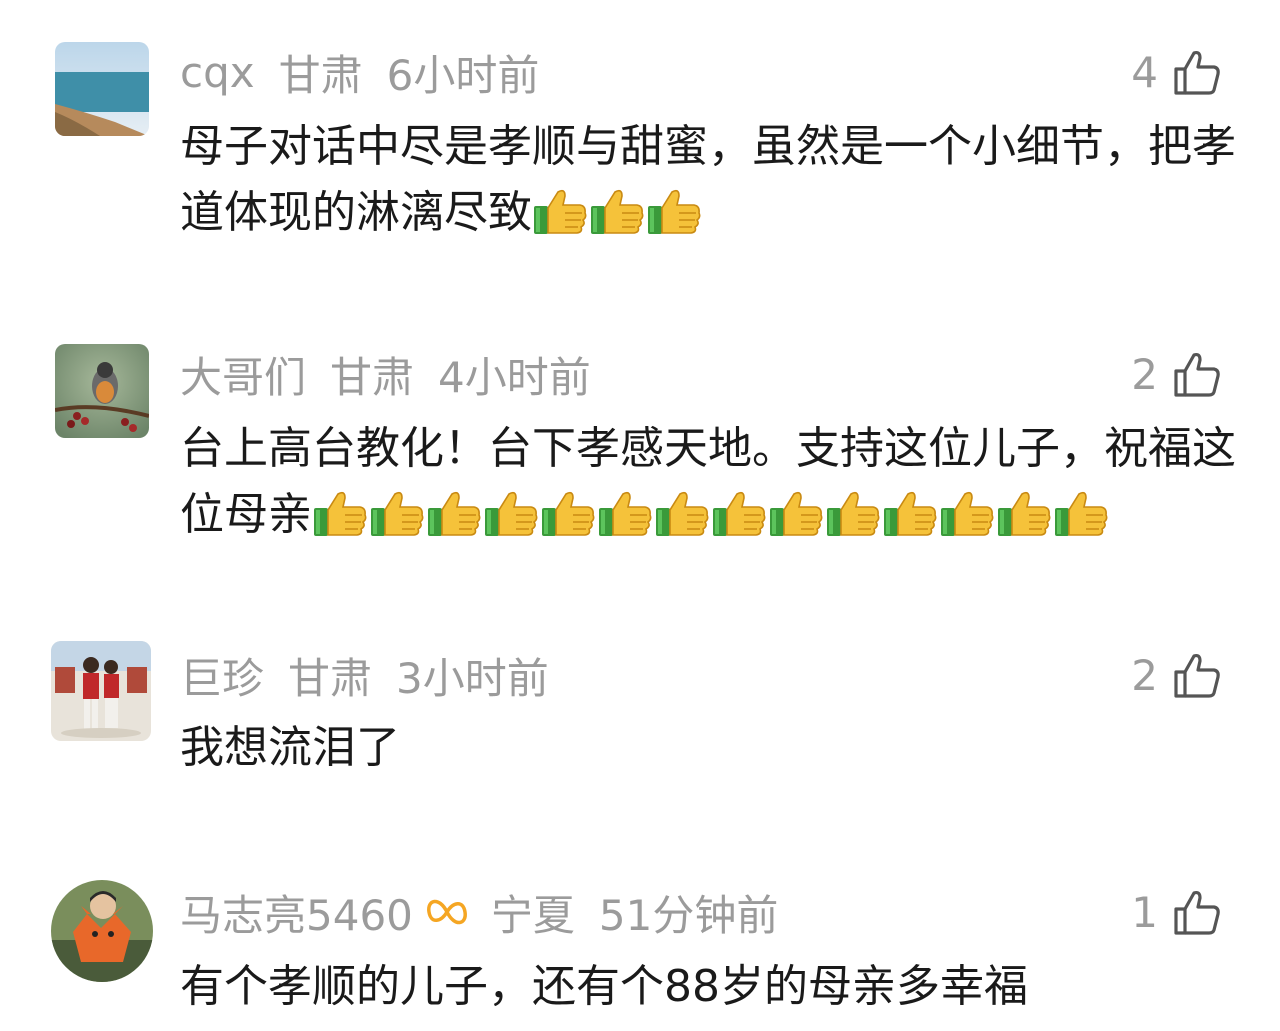 The width and height of the screenshot is (1280, 1031). I want to click on timestamp: 51分钟前, so click(688, 915).